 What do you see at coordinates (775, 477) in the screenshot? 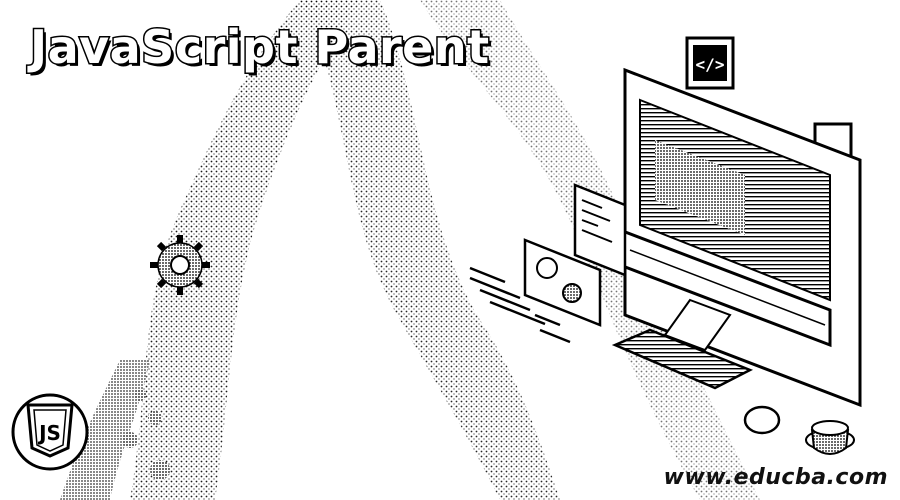
I see `website-url: www.educba.com` at bounding box center [775, 477].